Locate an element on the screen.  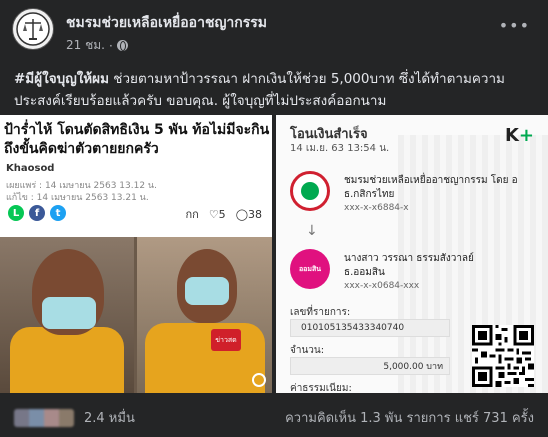
arrow-down-icon: ↓ is located at coordinates (312, 231).